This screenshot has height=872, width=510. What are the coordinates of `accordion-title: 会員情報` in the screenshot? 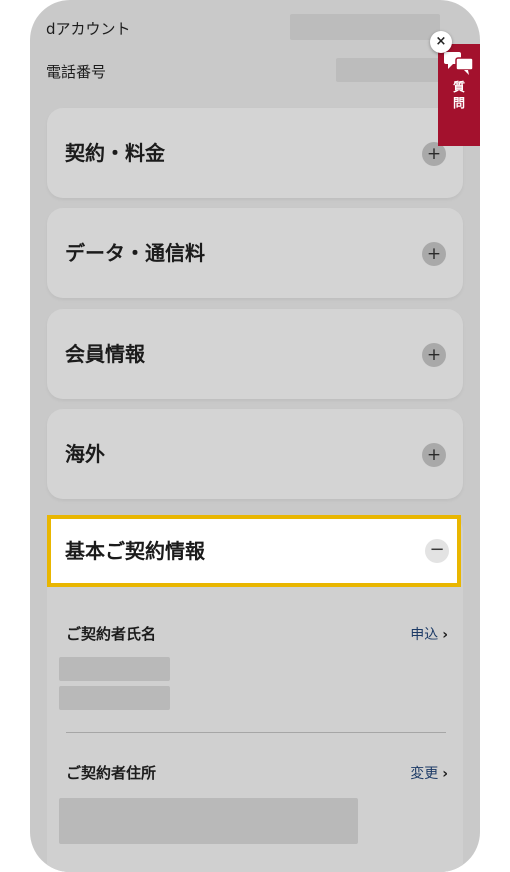 It's located at (105, 354).